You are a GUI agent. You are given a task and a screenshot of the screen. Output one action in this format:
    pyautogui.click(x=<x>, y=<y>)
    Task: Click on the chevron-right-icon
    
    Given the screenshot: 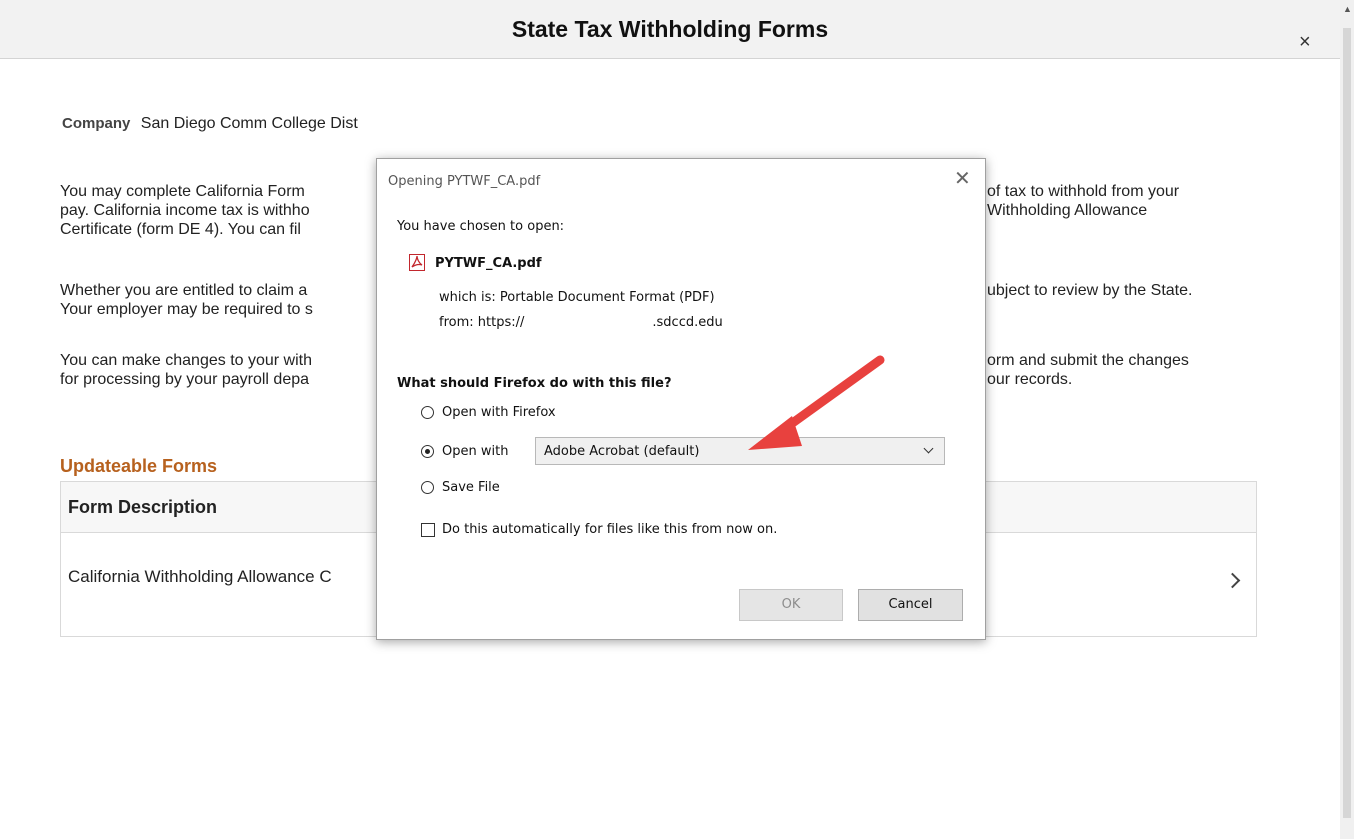 What is the action you would take?
    pyautogui.click(x=1232, y=580)
    